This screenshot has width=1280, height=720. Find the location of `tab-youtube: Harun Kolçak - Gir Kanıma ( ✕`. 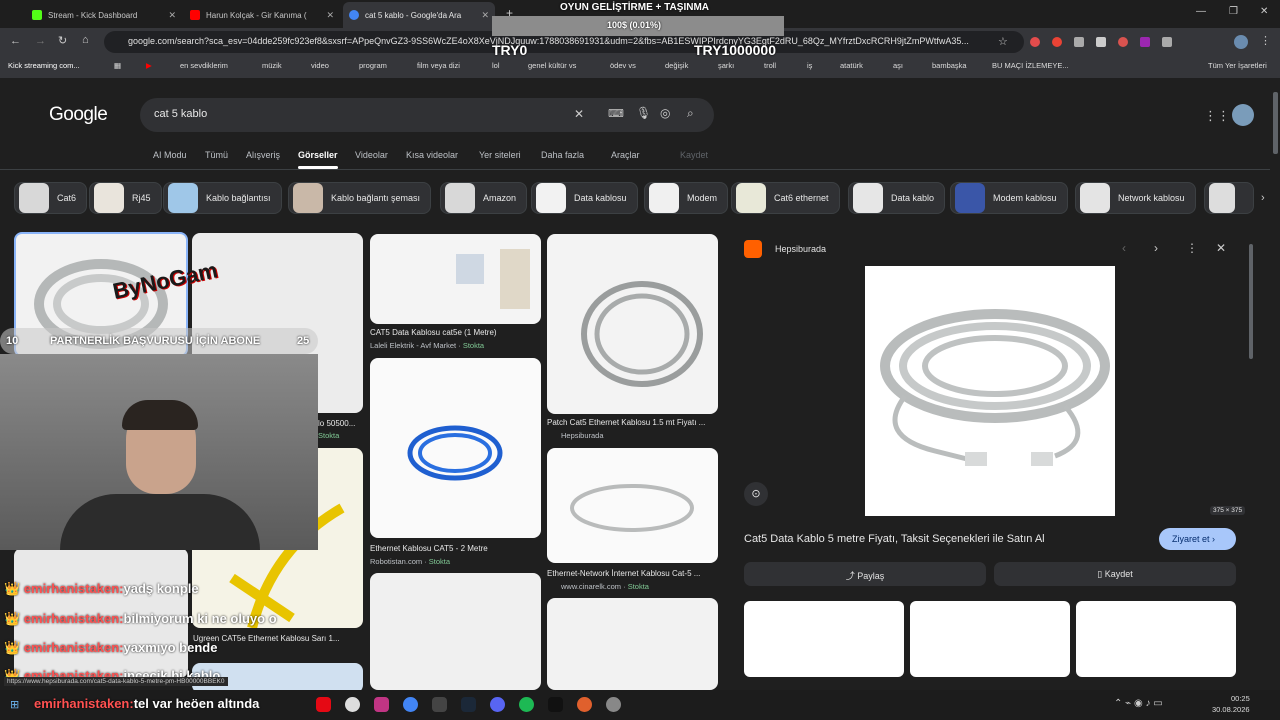

tab-youtube: Harun Kolçak - Gir Kanıma ( ✕ is located at coordinates (262, 15).